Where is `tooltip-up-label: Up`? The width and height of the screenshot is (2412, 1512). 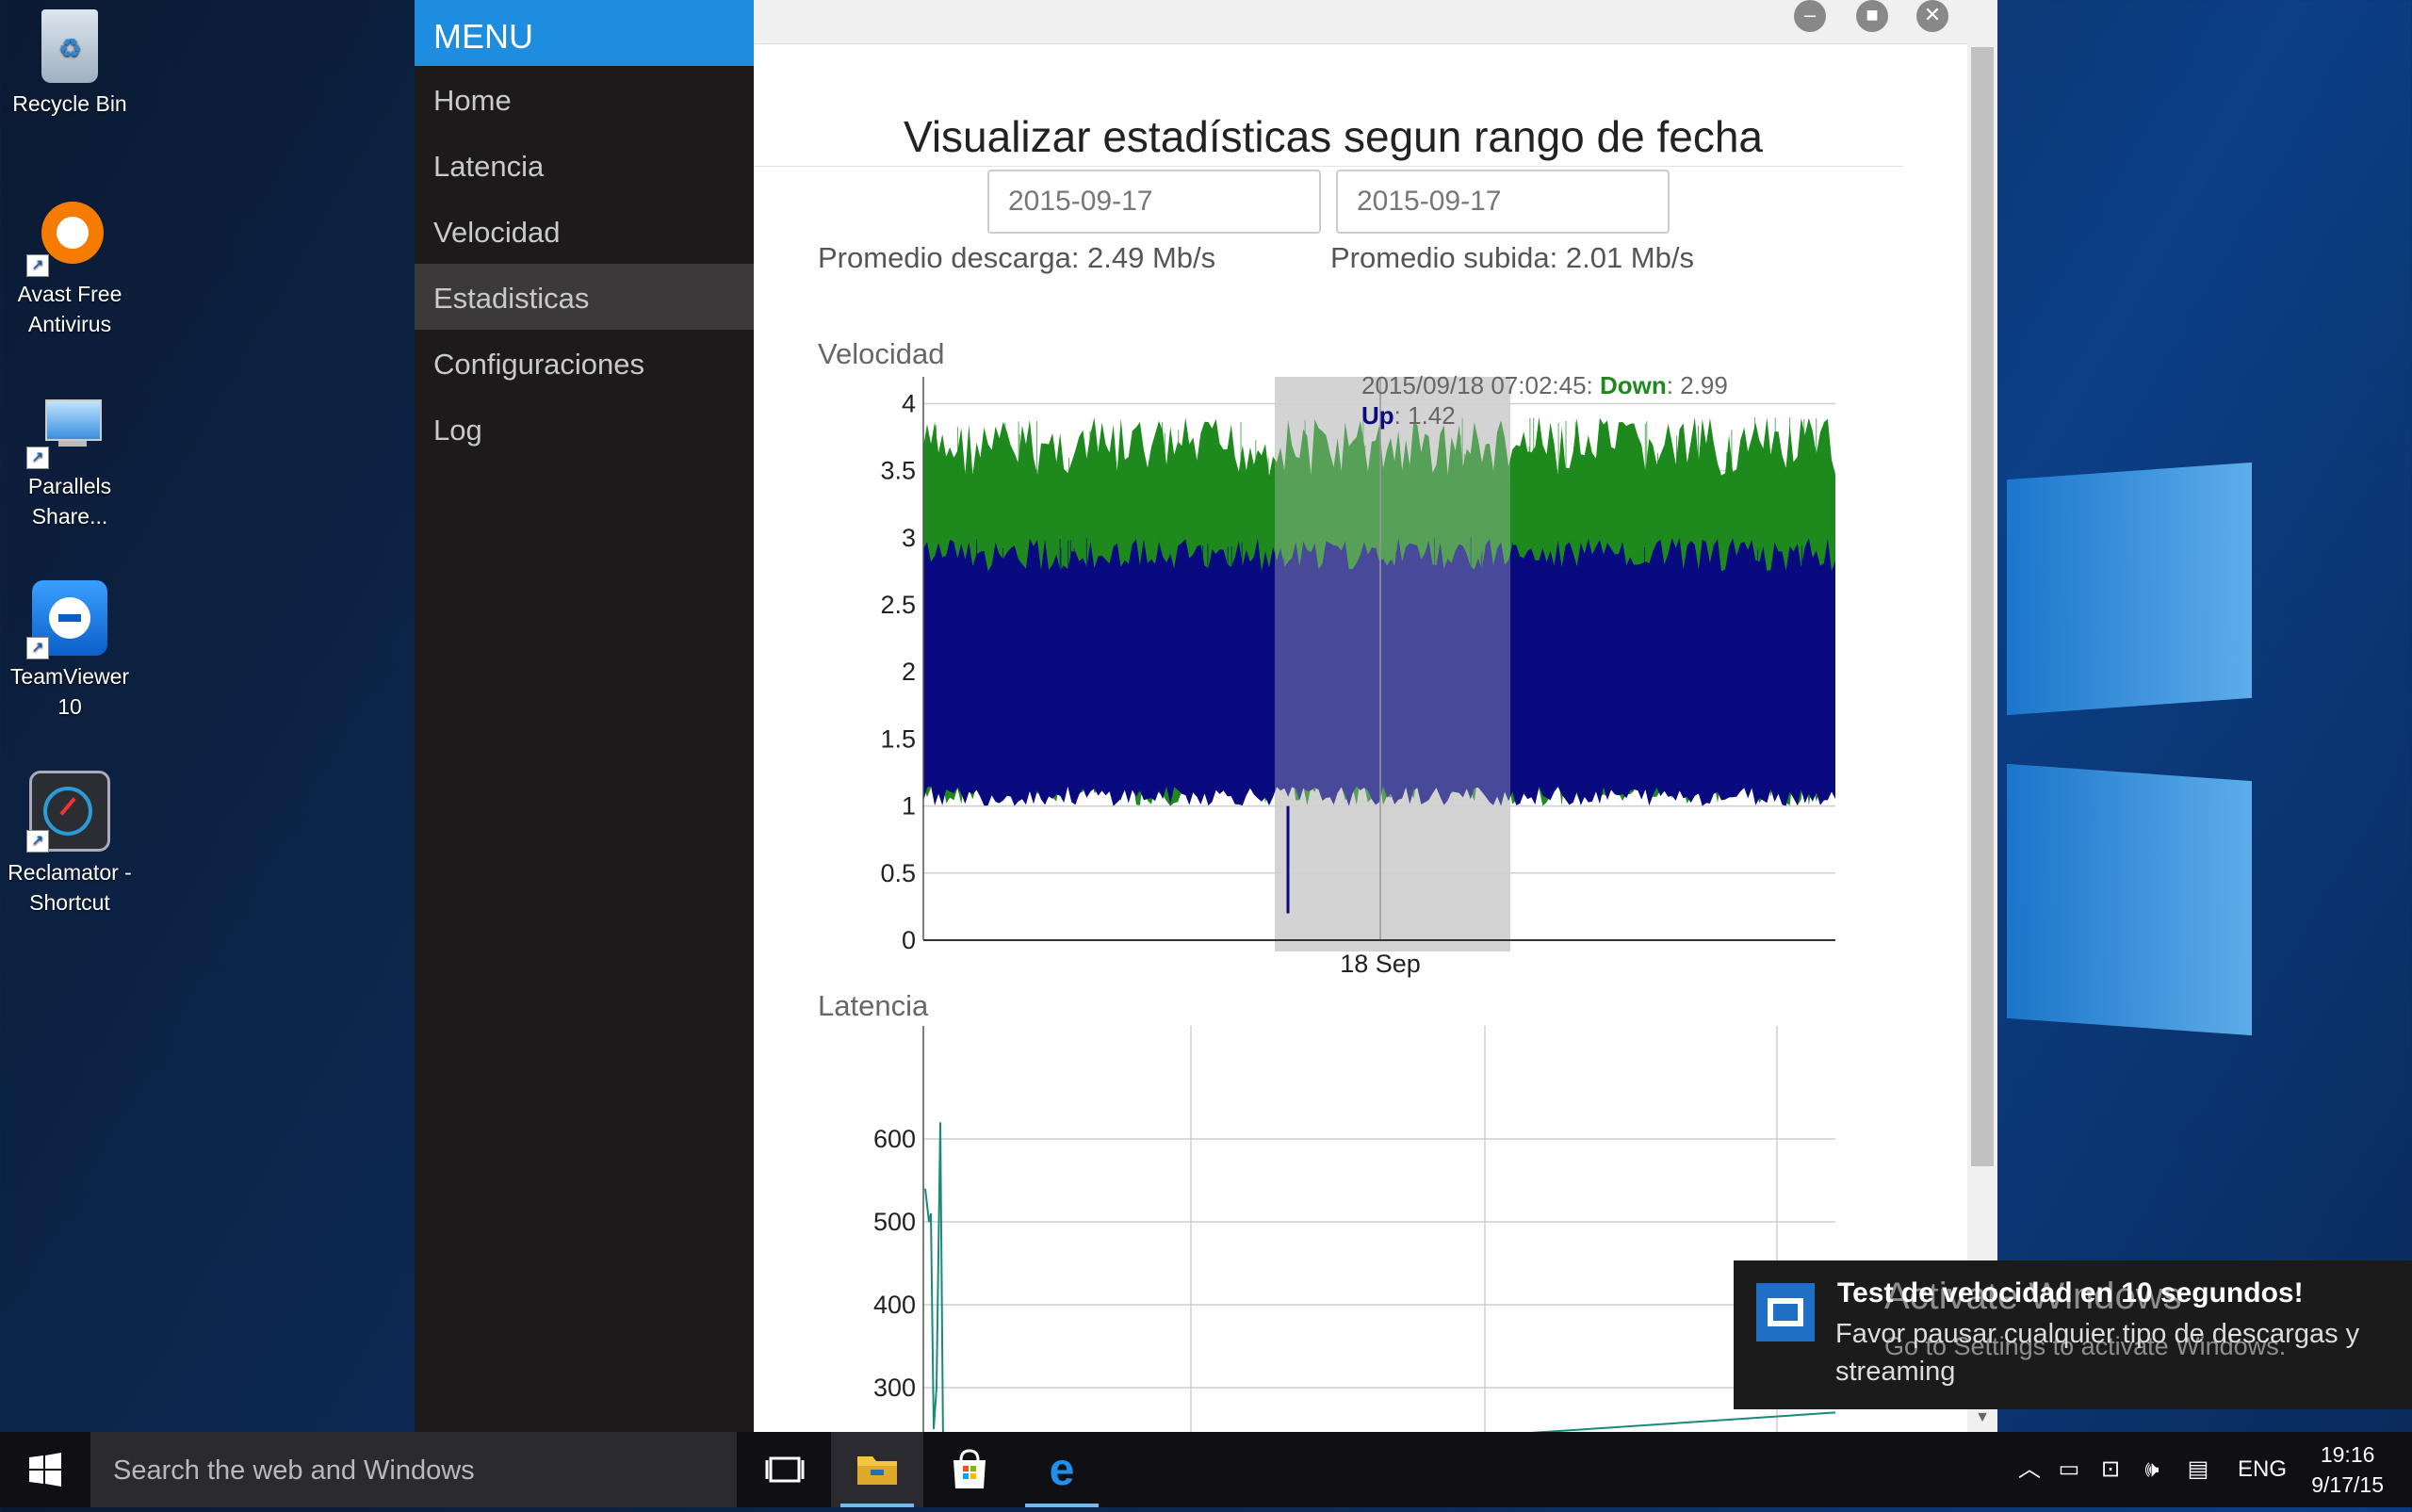
tooltip-up-label: Up is located at coordinates (1377, 415).